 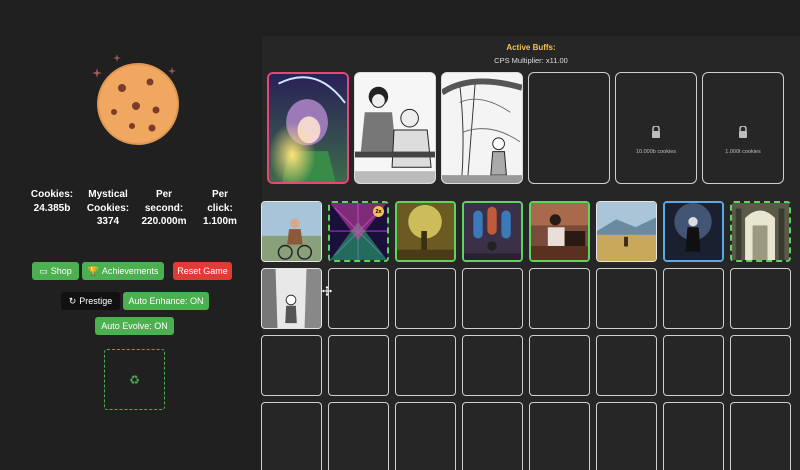 I want to click on stat-cookies: Cookies: 24.385b, so click(x=52, y=201).